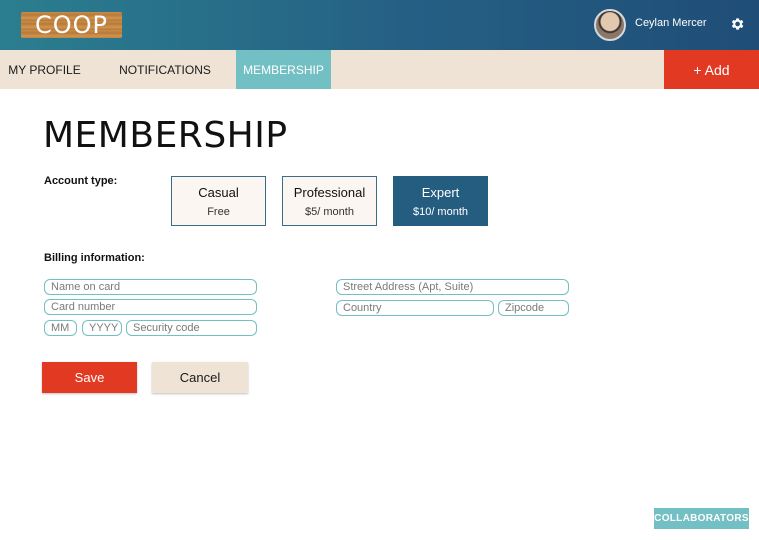 The image size is (759, 540). What do you see at coordinates (671, 23) in the screenshot?
I see `user-name: Ceylan Mercer` at bounding box center [671, 23].